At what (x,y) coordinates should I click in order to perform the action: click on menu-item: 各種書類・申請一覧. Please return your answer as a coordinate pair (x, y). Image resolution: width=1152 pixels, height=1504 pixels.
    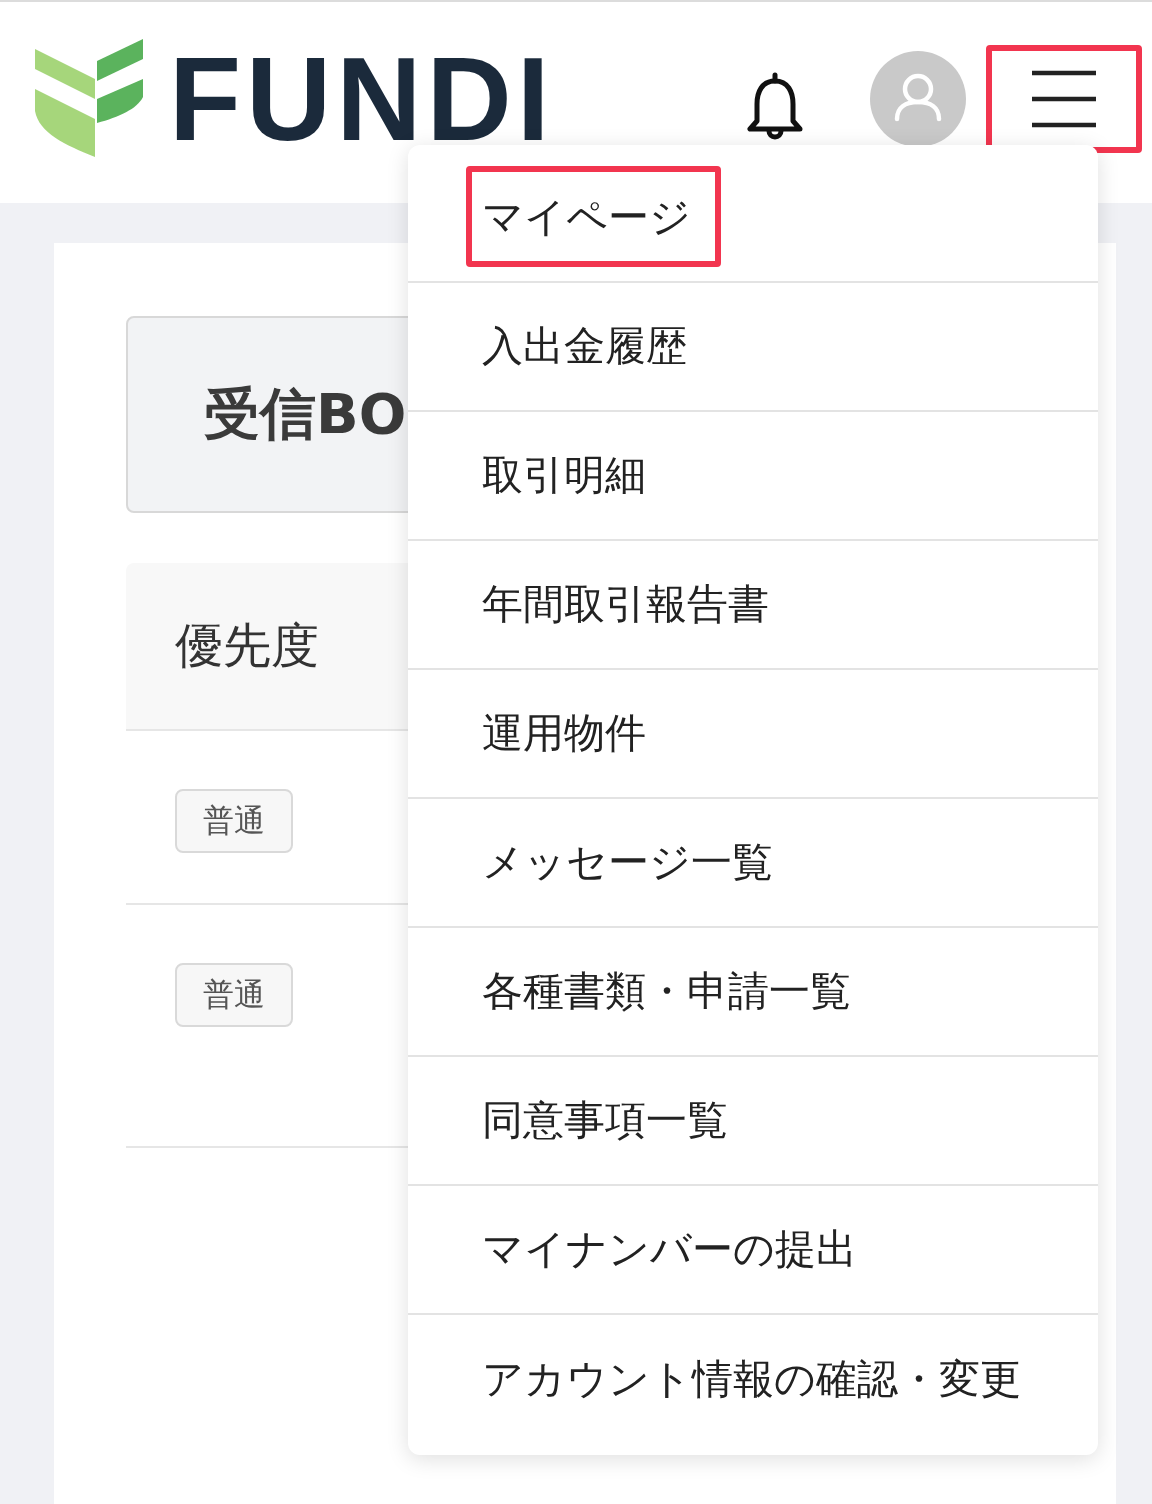
    Looking at the image, I should click on (753, 992).